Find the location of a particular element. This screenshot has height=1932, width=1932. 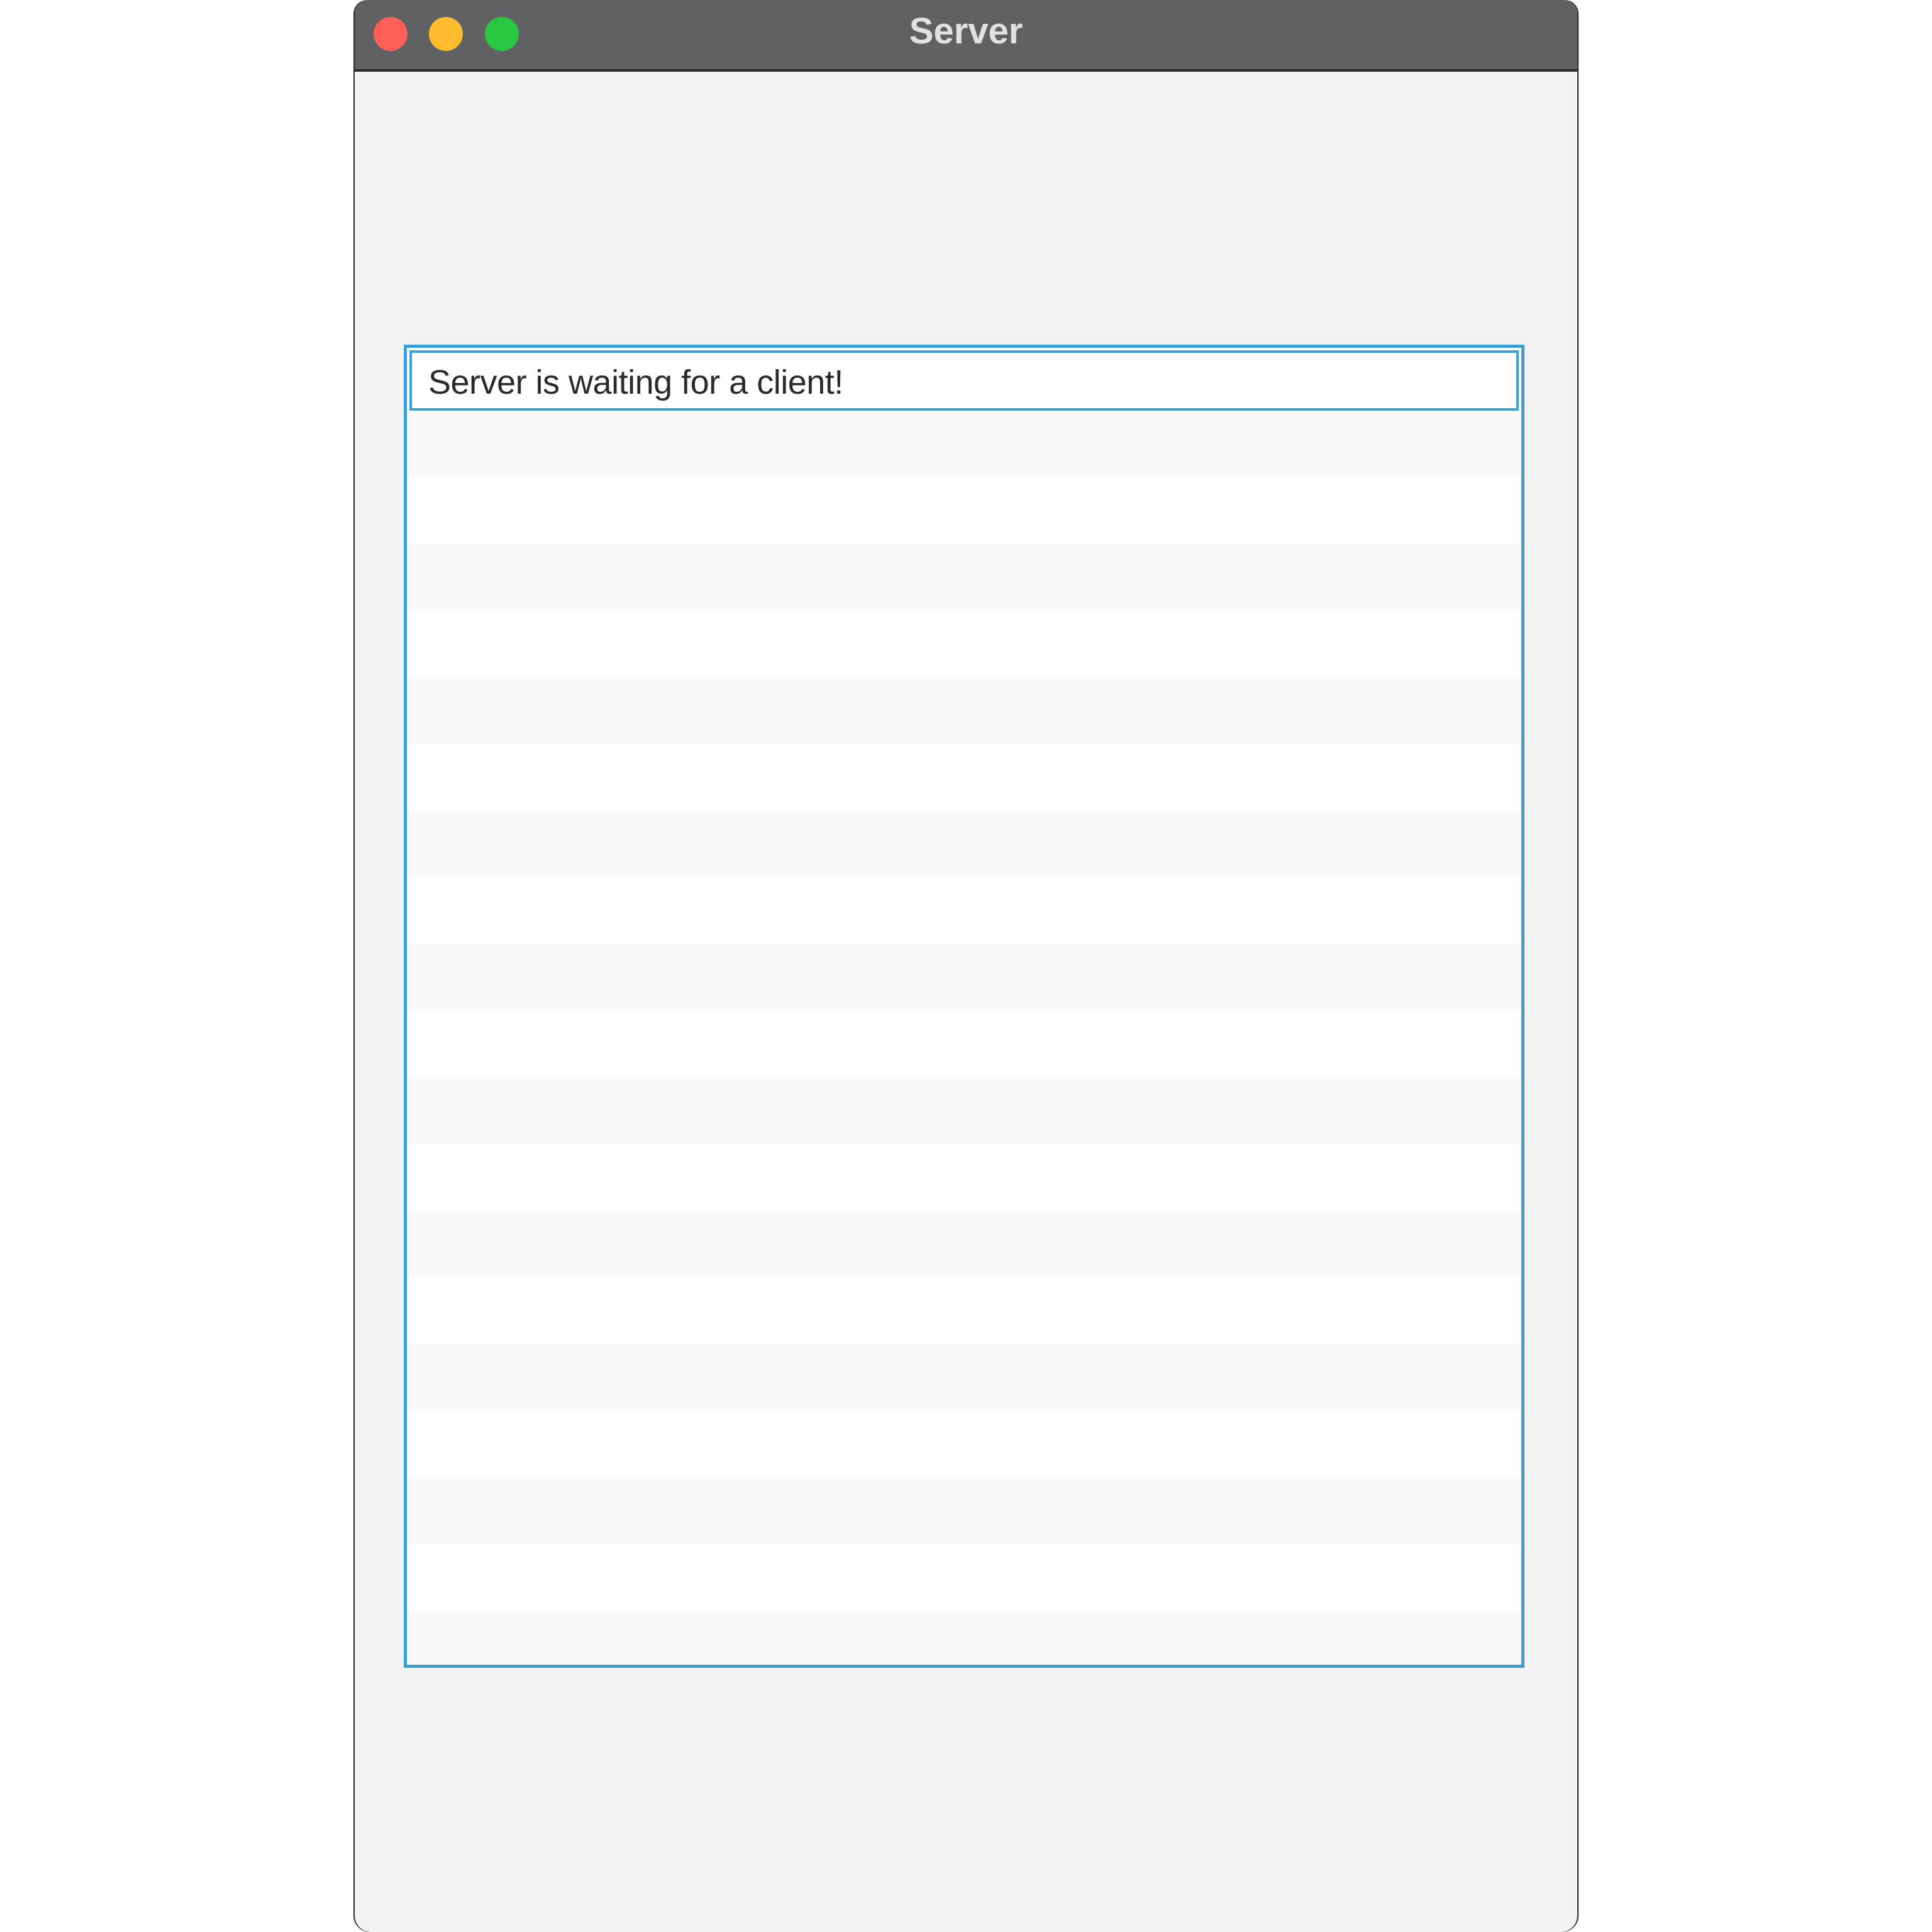

title-bar: Server is located at coordinates (966, 36).